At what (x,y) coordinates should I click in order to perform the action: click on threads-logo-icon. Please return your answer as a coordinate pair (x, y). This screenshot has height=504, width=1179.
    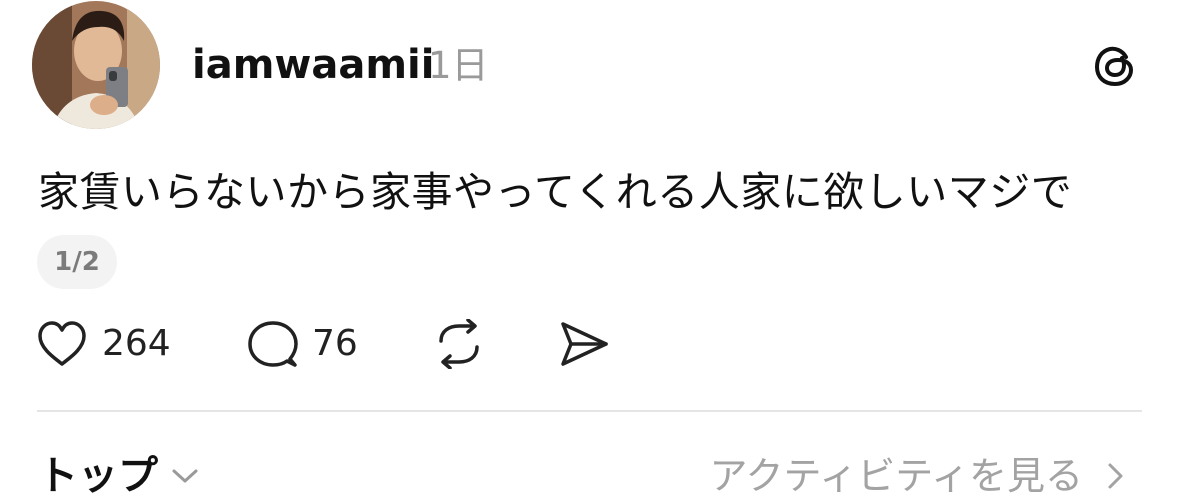
    Looking at the image, I should click on (1115, 66).